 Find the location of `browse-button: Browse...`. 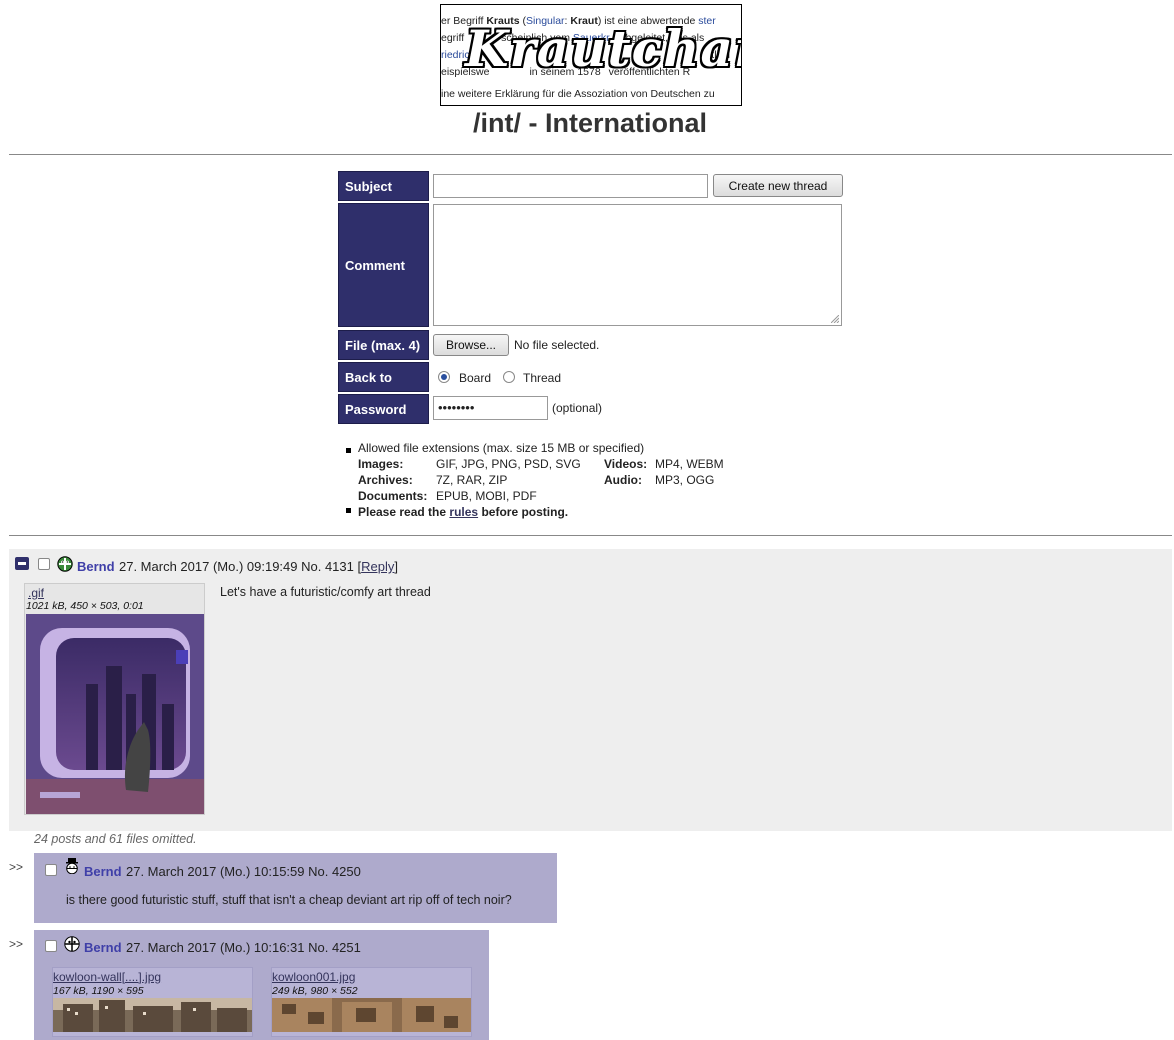

browse-button: Browse... is located at coordinates (471, 345).